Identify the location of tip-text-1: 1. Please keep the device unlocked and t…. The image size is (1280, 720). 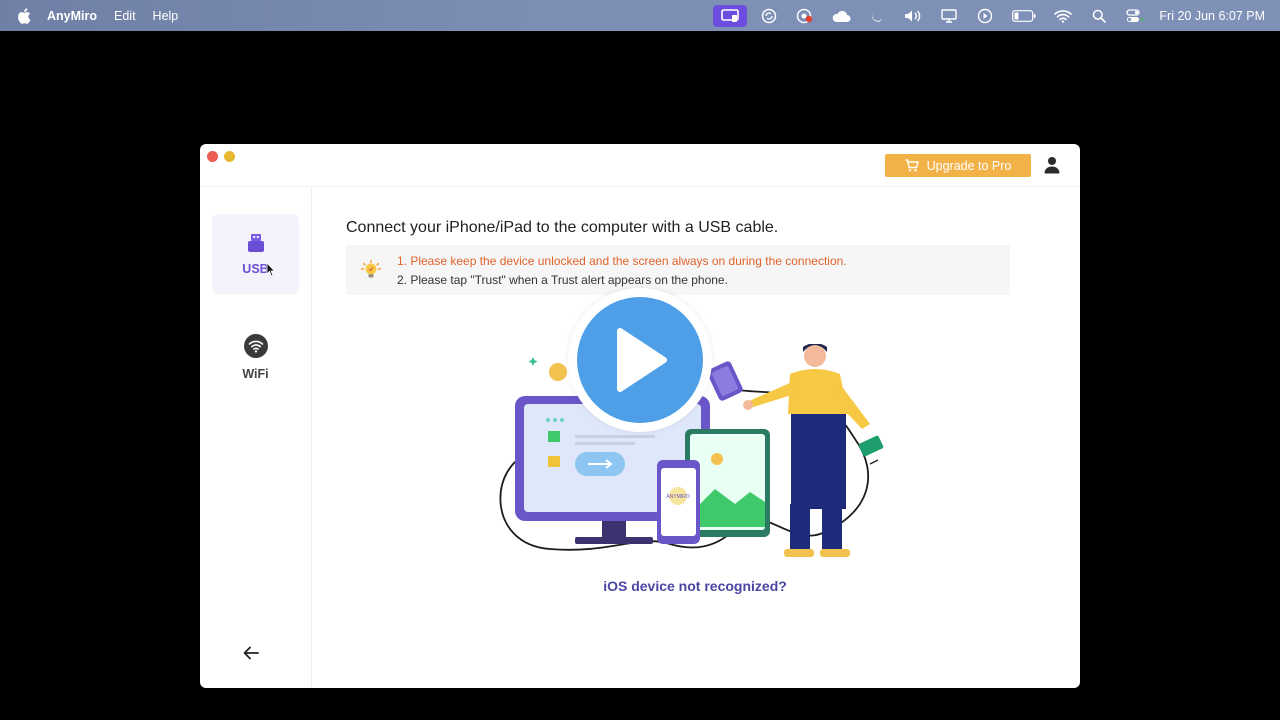
(622, 261).